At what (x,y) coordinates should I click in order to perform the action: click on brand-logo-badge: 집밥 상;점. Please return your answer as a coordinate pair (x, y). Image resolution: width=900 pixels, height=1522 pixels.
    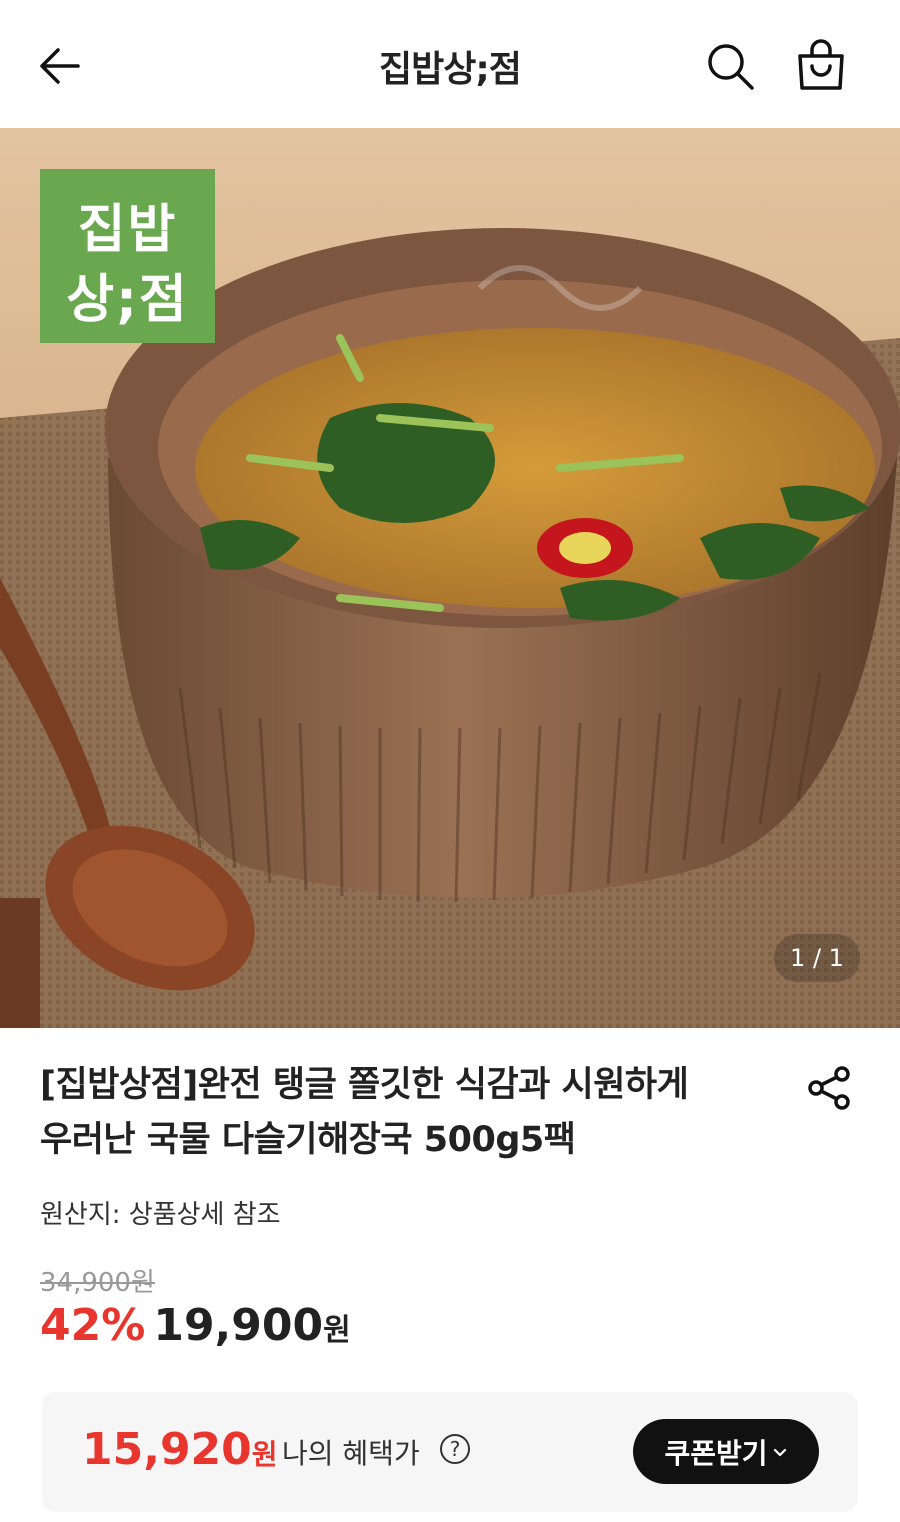
    Looking at the image, I should click on (127, 256).